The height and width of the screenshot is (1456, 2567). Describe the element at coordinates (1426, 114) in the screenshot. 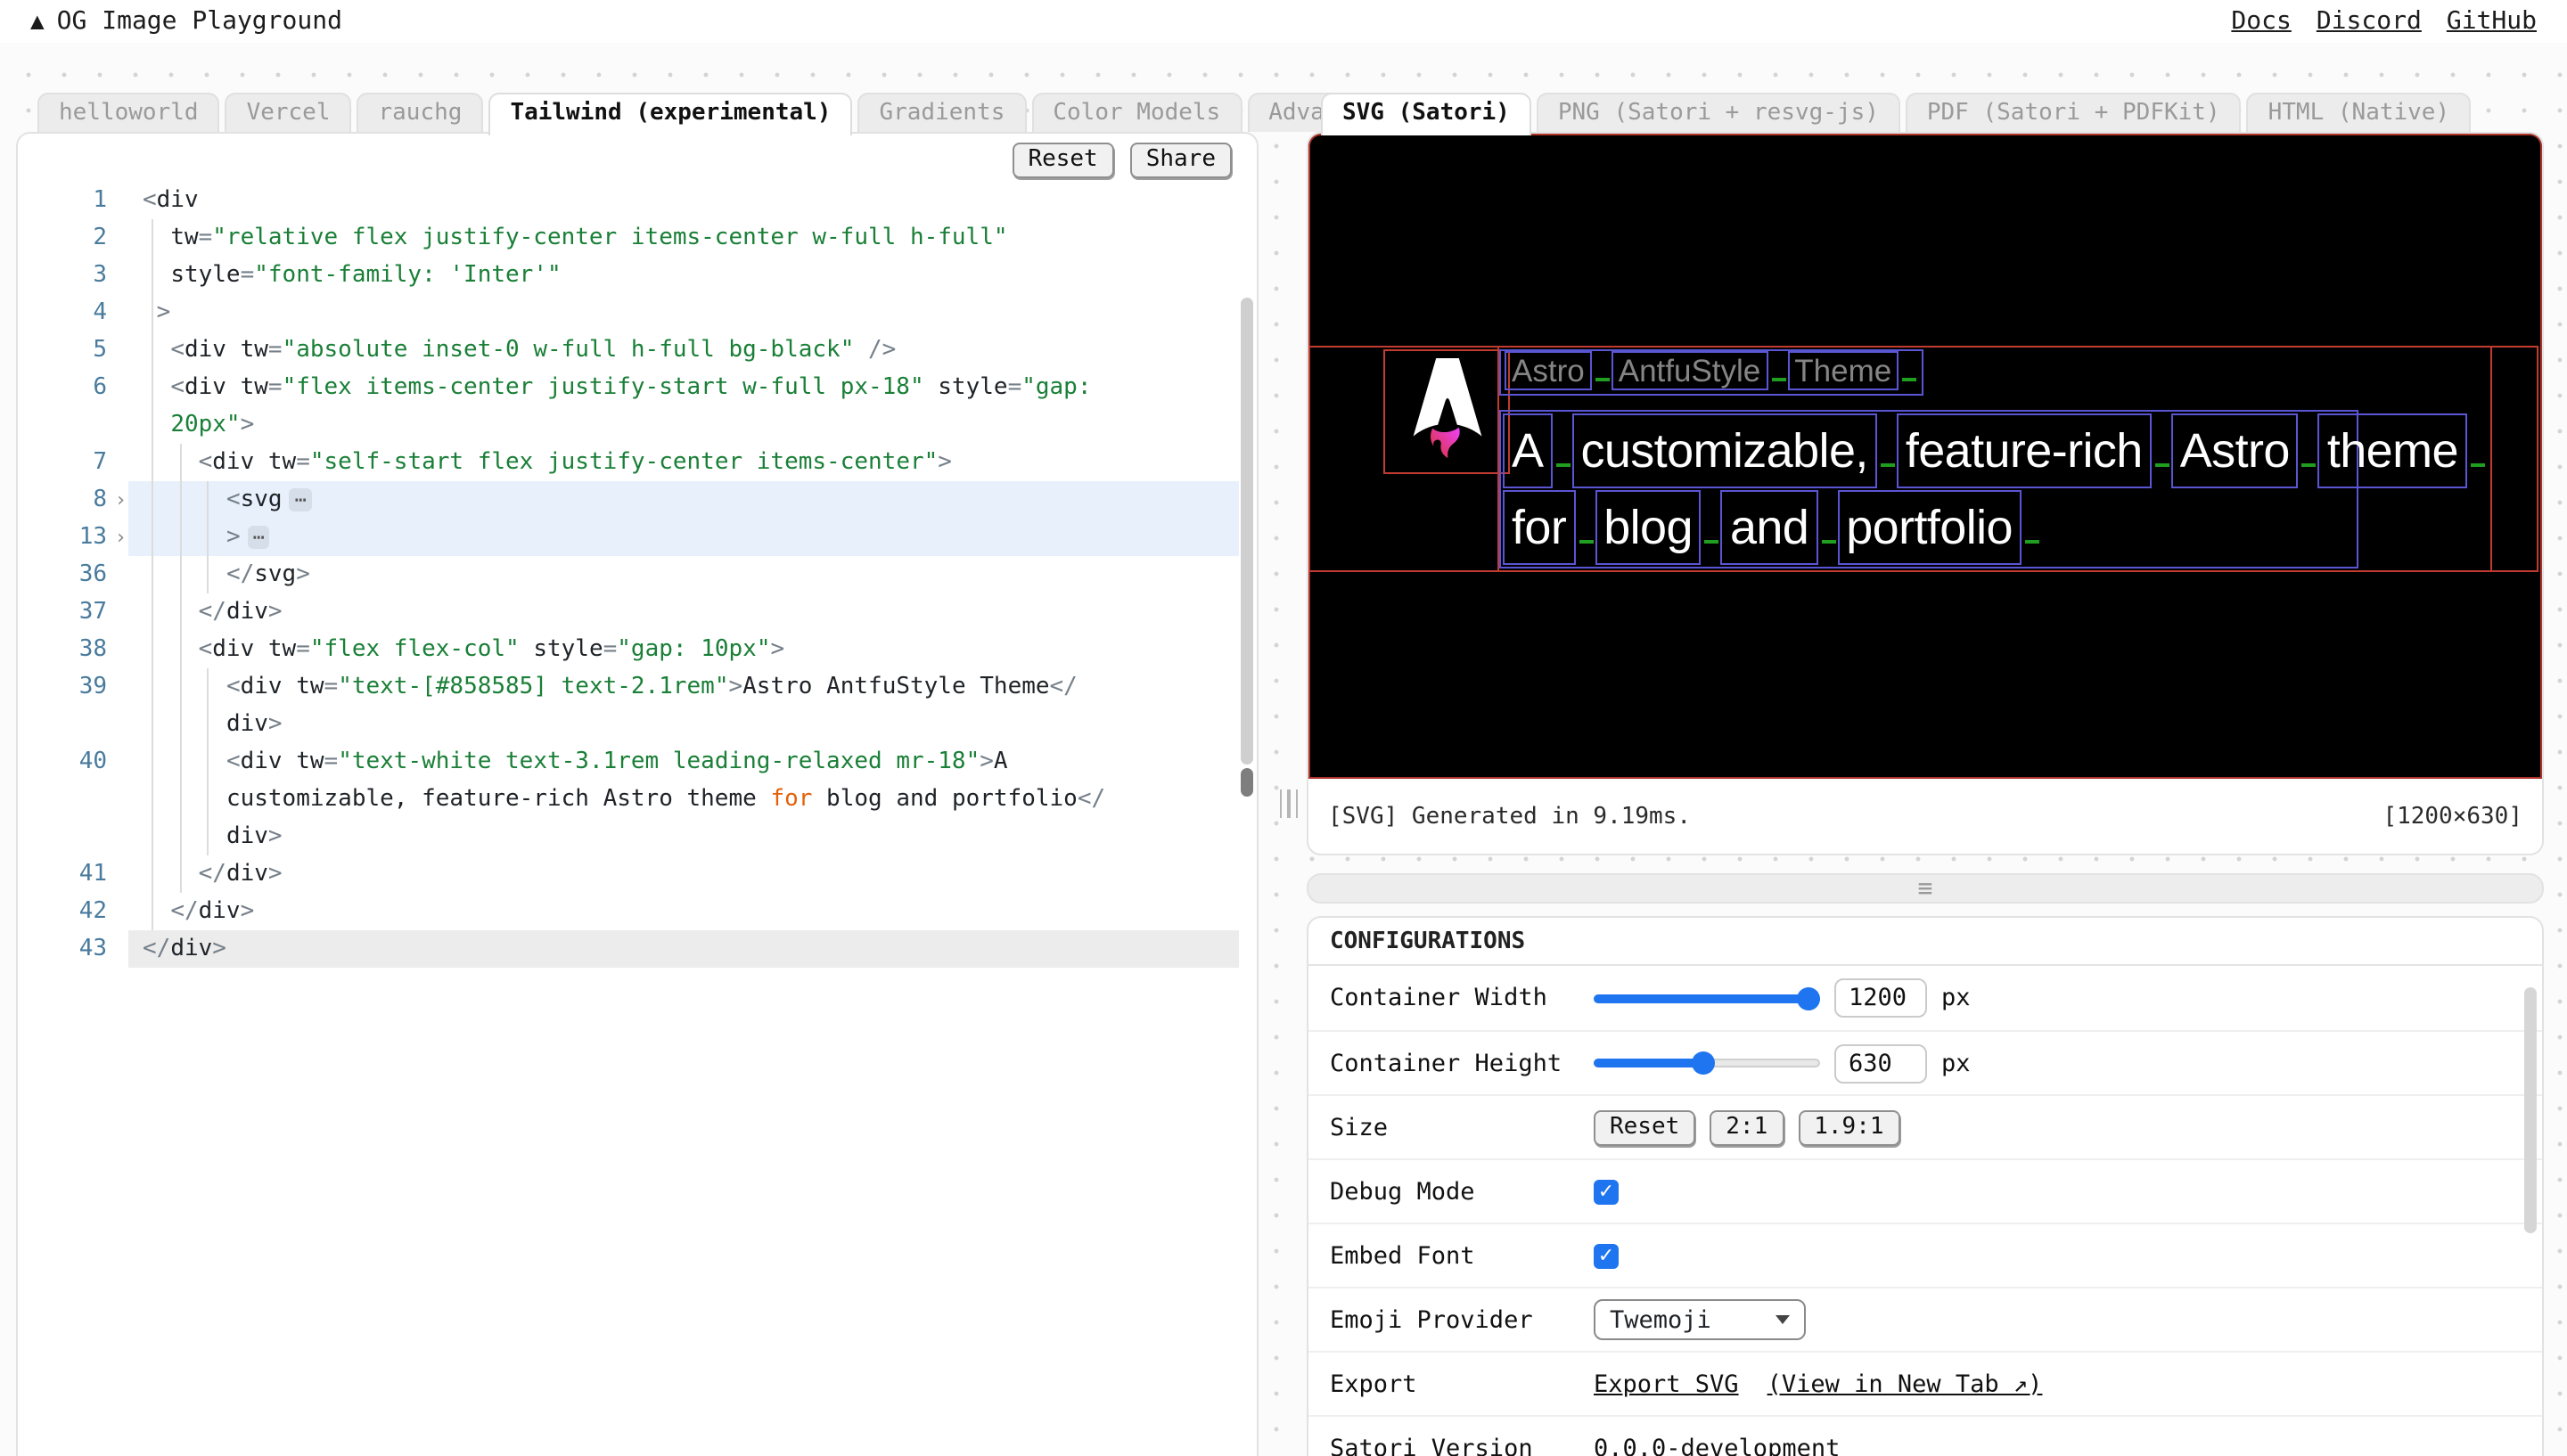

I see `tab-svg-satori-: SVG (Satori)` at that location.